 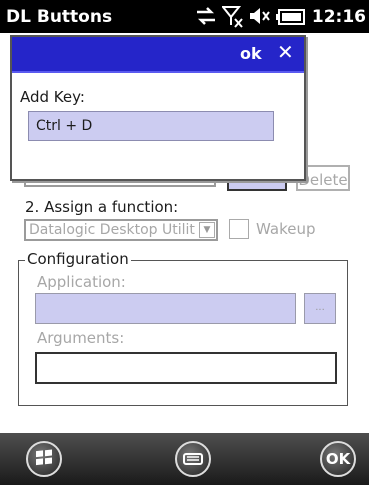 I want to click on app-title: DL Buttons, so click(x=59, y=17).